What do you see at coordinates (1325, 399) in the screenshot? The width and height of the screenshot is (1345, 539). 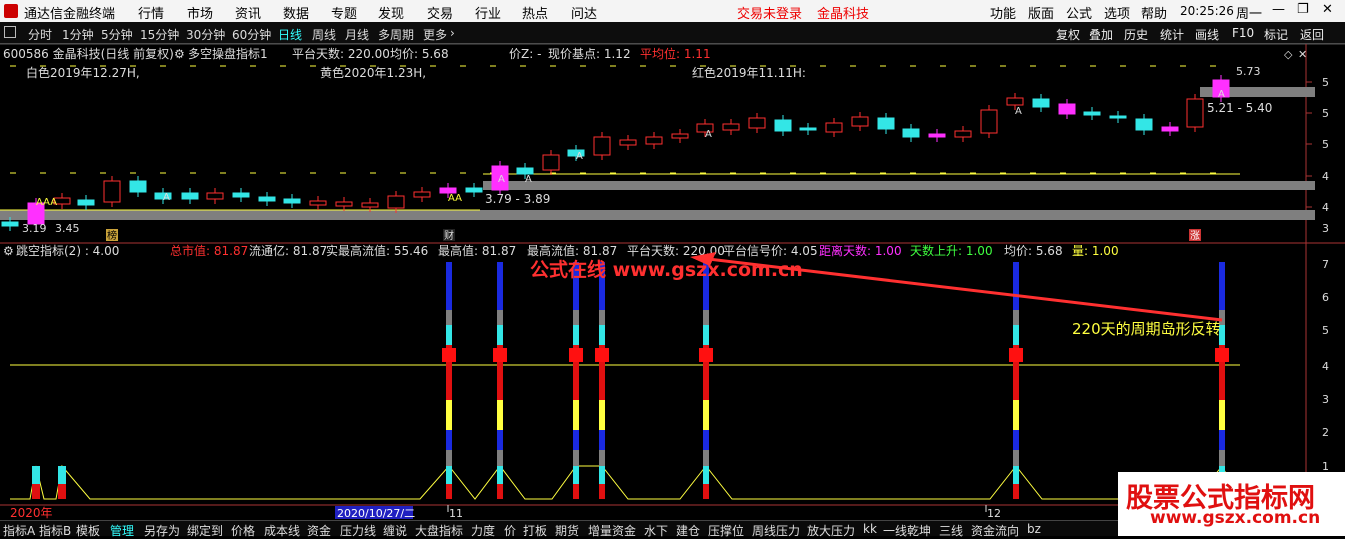 I see `sub-tick: 3` at bounding box center [1325, 399].